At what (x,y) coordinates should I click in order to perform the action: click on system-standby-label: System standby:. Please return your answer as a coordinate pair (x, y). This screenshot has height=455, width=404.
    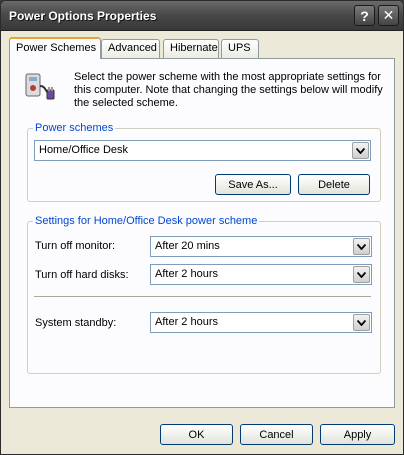
    Looking at the image, I should click on (76, 323).